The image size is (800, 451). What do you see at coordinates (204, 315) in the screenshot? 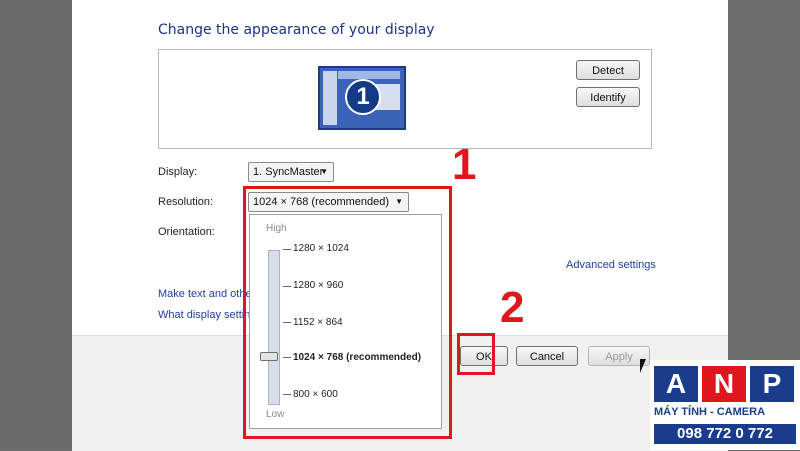
I see `display-settings-help-link: What display settin` at bounding box center [204, 315].